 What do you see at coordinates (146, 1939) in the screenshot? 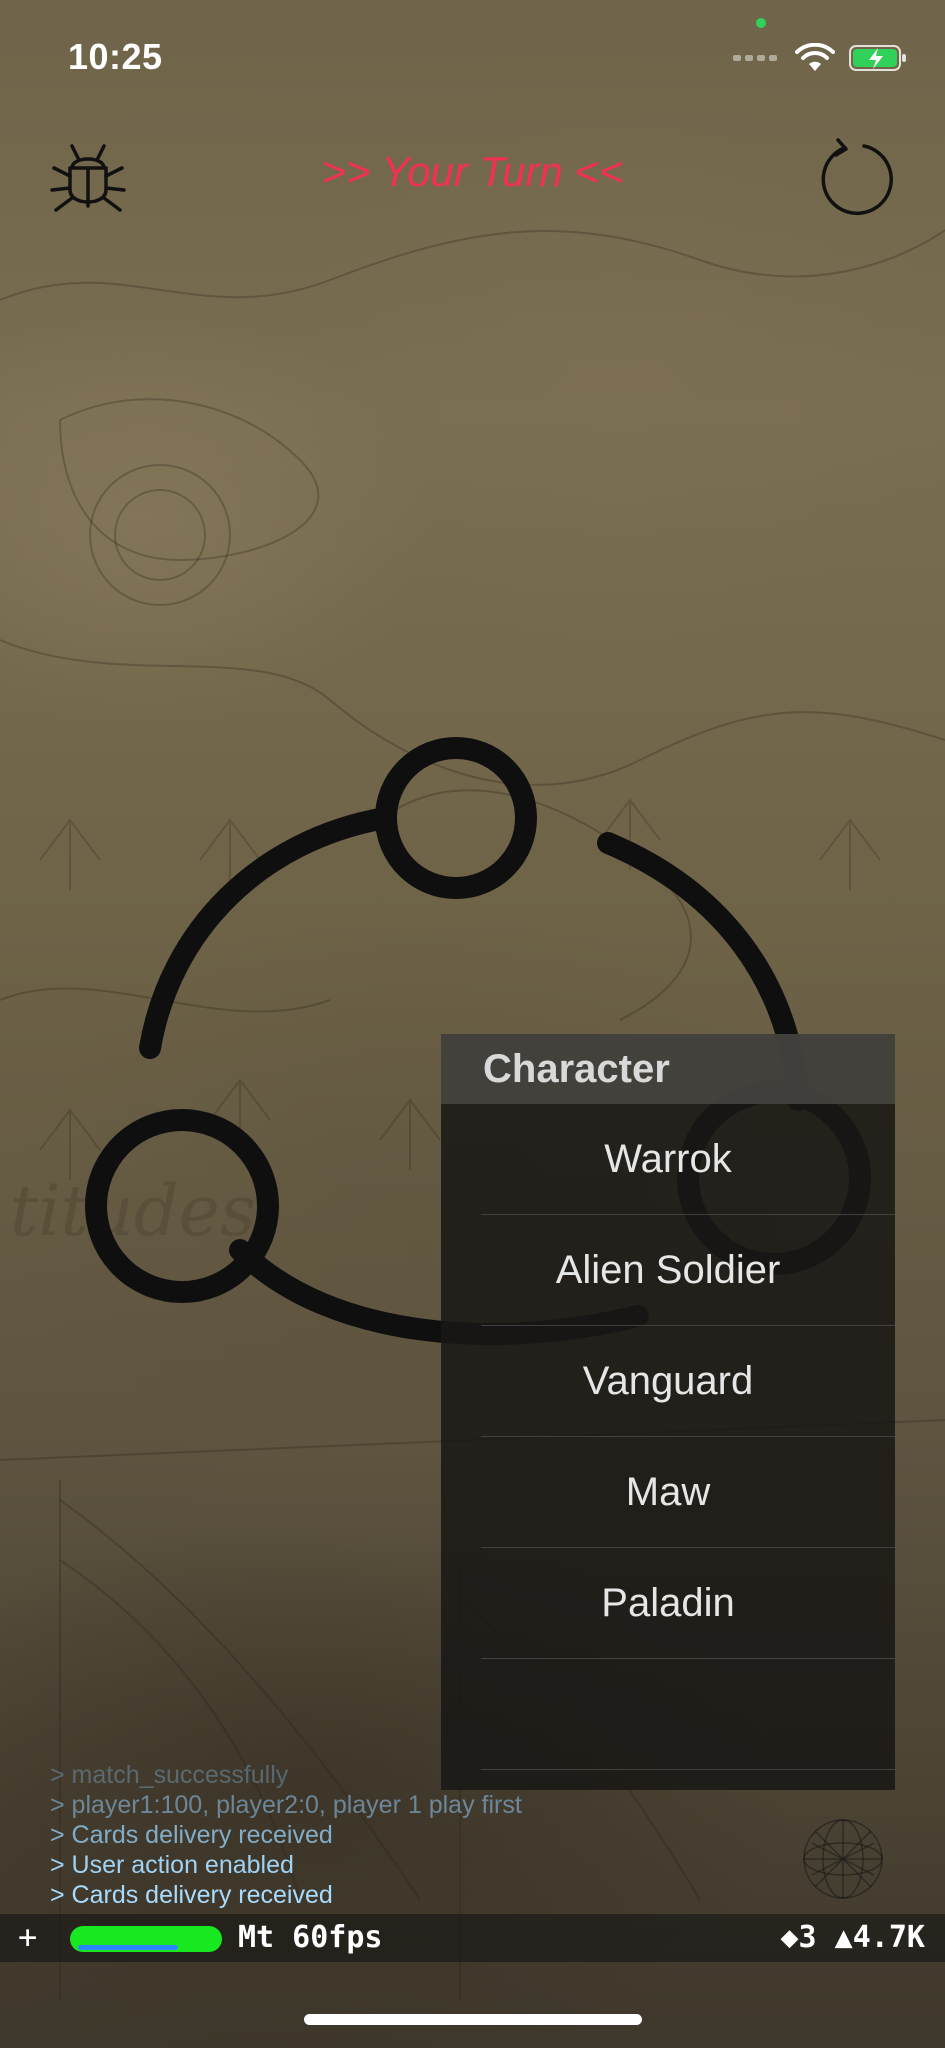
I see `fps-meter` at bounding box center [146, 1939].